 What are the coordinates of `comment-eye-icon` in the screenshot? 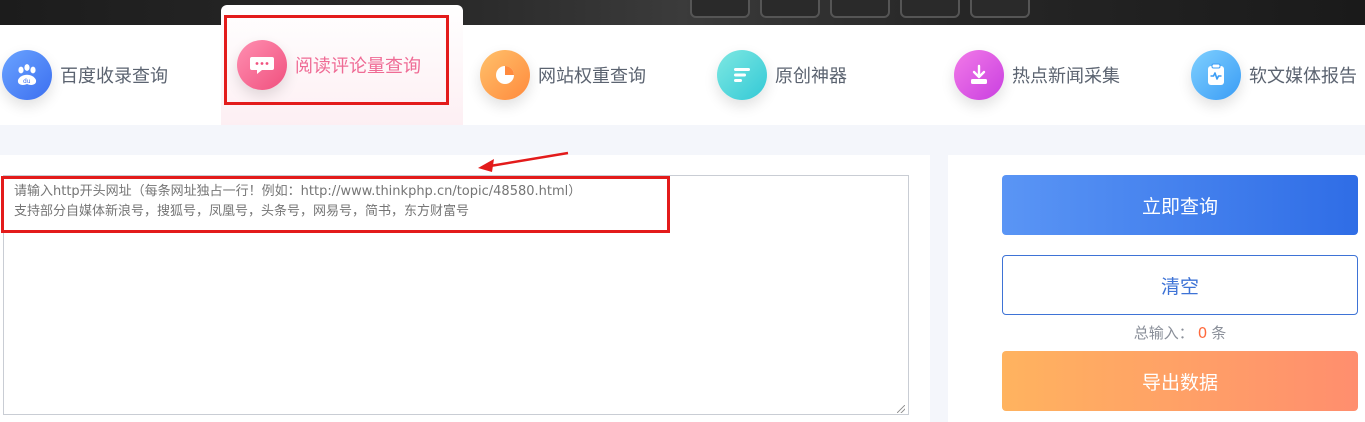 It's located at (262, 65).